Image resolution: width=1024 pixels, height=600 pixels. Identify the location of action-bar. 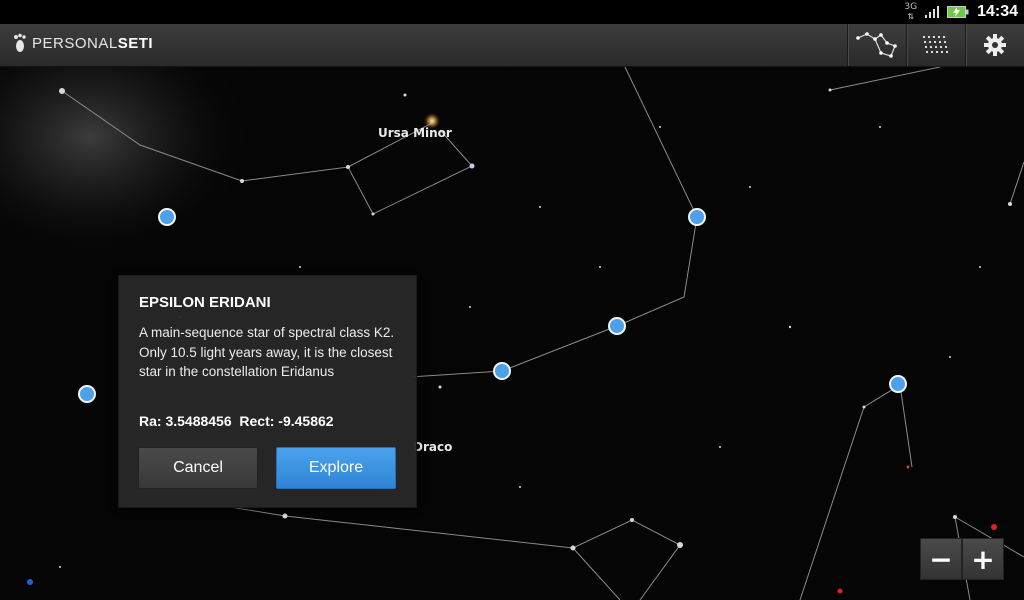
(935, 45).